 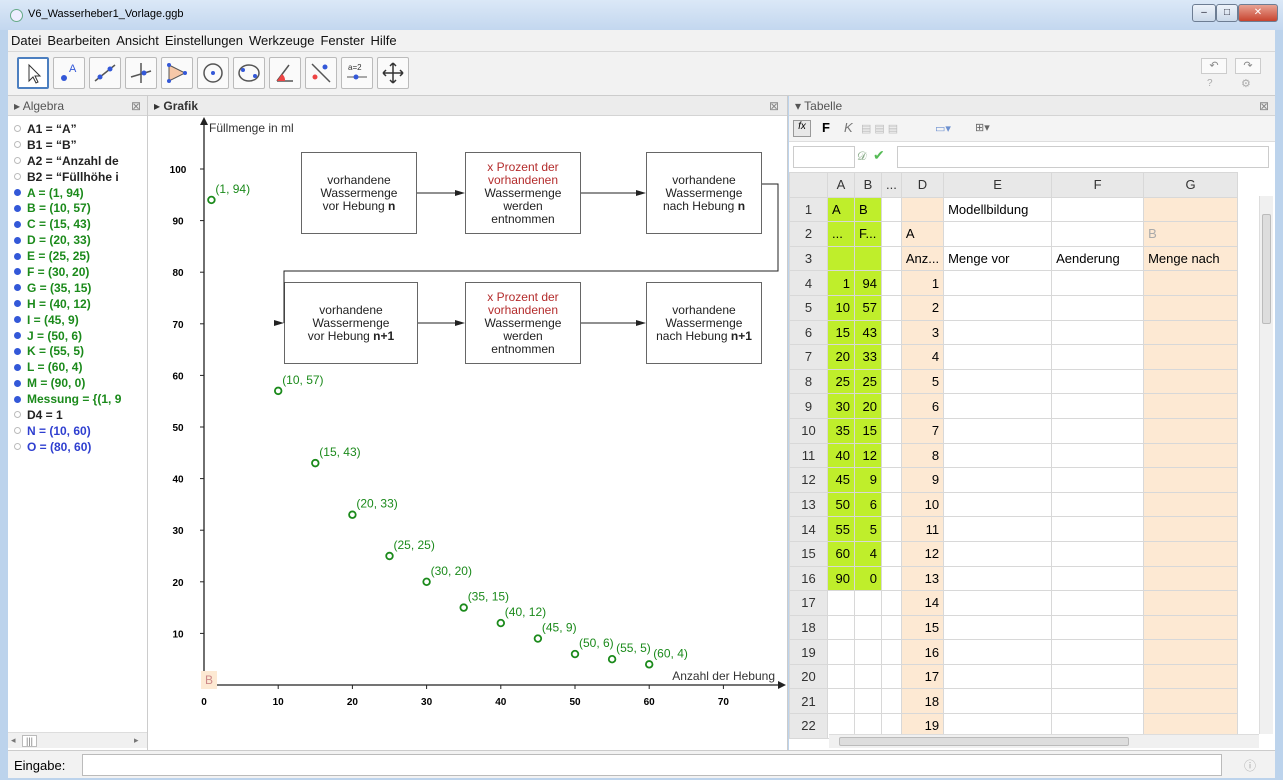 What do you see at coordinates (868, 185) in the screenshot?
I see `column-header: B` at bounding box center [868, 185].